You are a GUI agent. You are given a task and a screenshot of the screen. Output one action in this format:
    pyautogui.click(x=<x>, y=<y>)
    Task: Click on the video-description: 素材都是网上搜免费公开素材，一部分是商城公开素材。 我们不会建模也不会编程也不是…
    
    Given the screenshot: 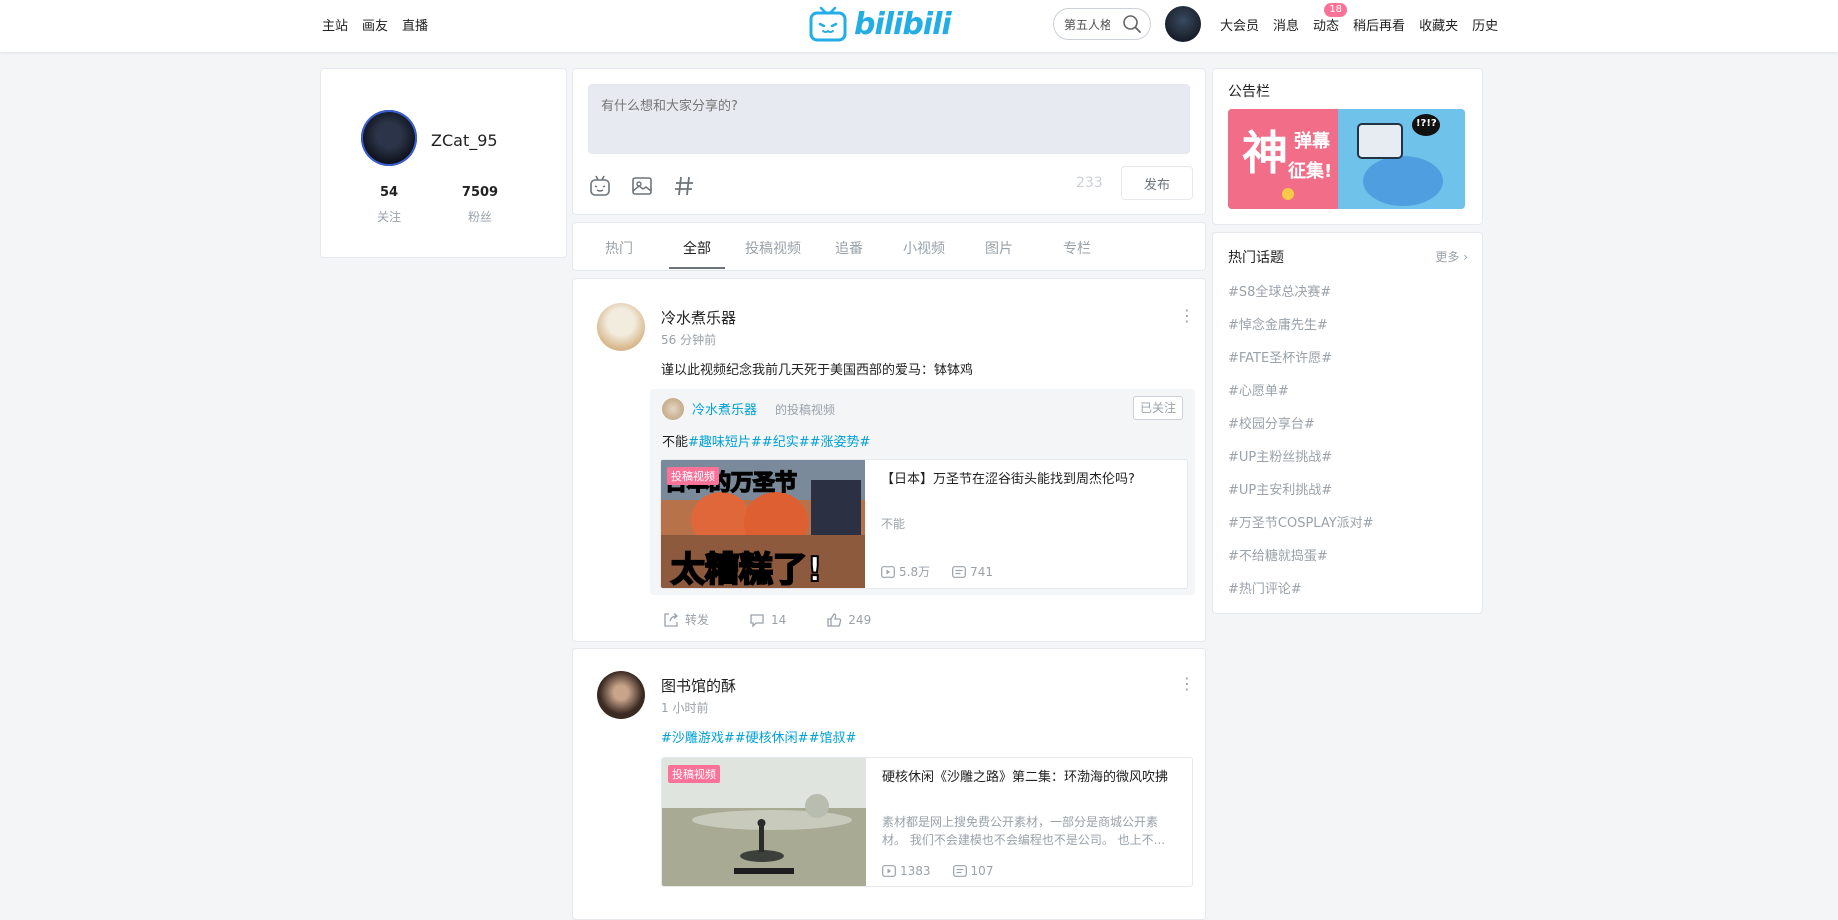 What is the action you would take?
    pyautogui.click(x=1024, y=831)
    